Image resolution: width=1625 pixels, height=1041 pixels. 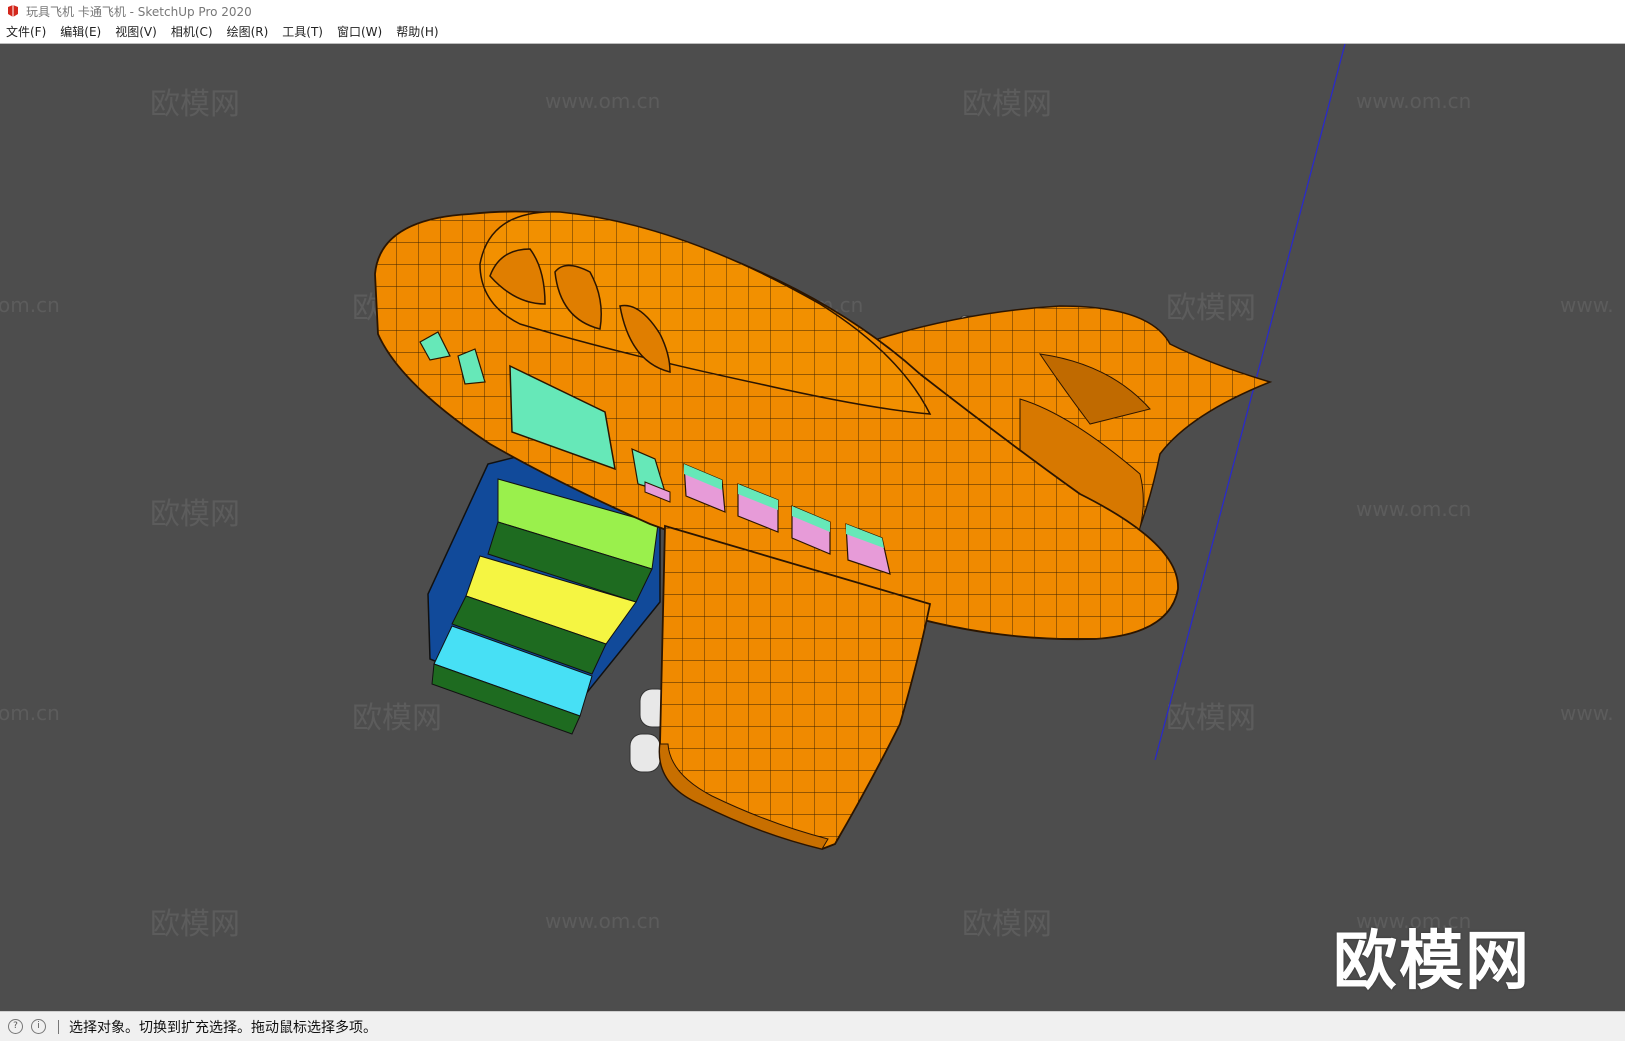 What do you see at coordinates (58, 1026) in the screenshot?
I see `status-divider` at bounding box center [58, 1026].